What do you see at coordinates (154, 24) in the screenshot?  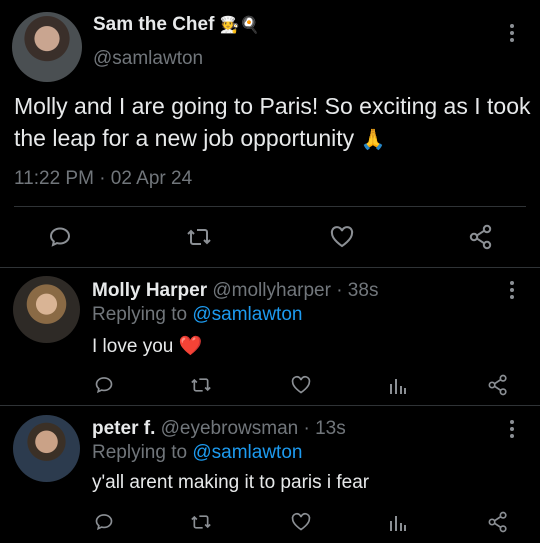 I see `display-name: Sam the Chef` at bounding box center [154, 24].